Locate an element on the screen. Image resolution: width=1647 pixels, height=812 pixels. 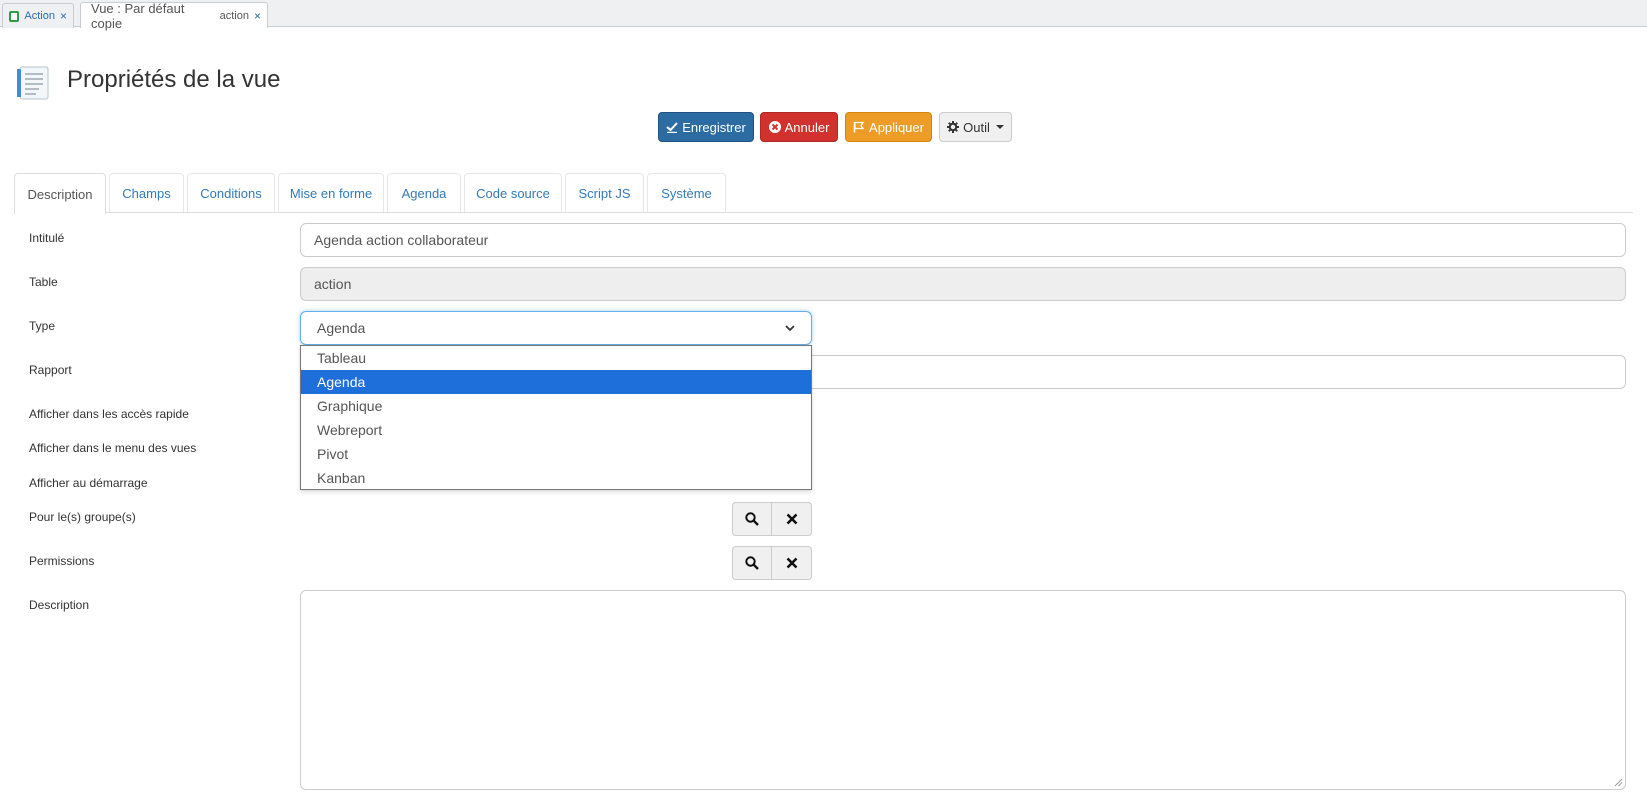
permissions-search-button is located at coordinates (752, 563).